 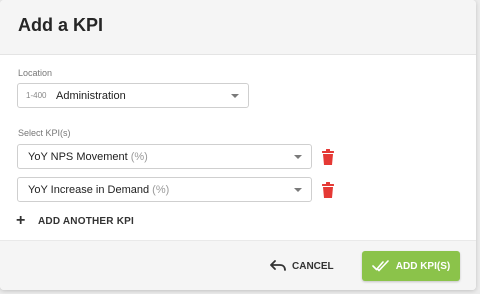 I want to click on plus-icon: +, so click(x=21, y=220).